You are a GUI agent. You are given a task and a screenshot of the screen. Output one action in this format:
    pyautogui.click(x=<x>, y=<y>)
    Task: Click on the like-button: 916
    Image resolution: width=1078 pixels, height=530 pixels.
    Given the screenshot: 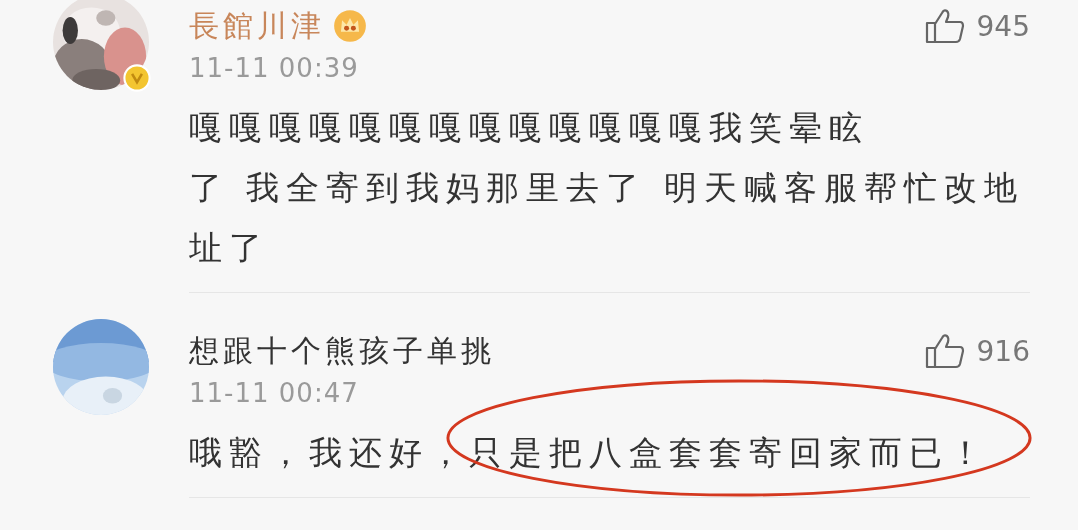 What is the action you would take?
    pyautogui.click(x=977, y=351)
    